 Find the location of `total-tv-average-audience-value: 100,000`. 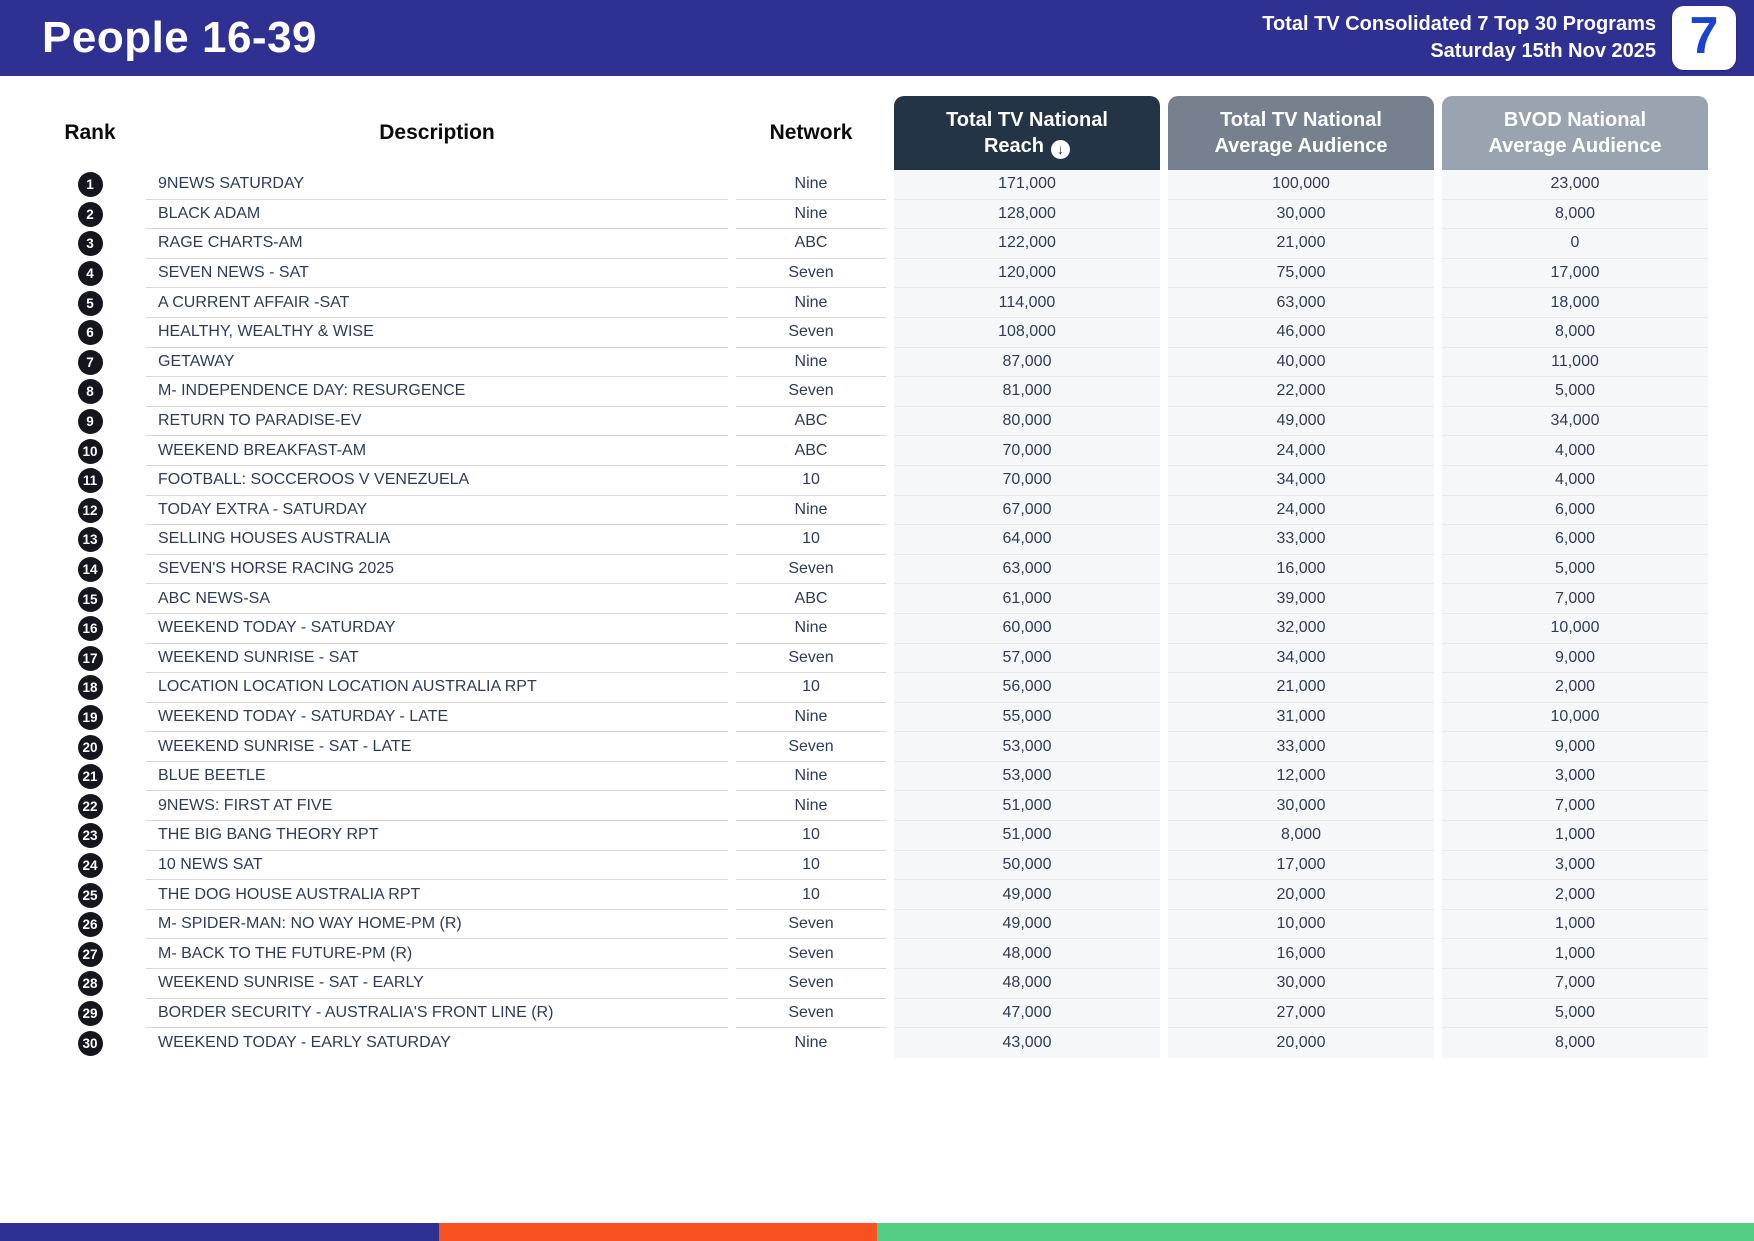

total-tv-average-audience-value: 100,000 is located at coordinates (1301, 185).